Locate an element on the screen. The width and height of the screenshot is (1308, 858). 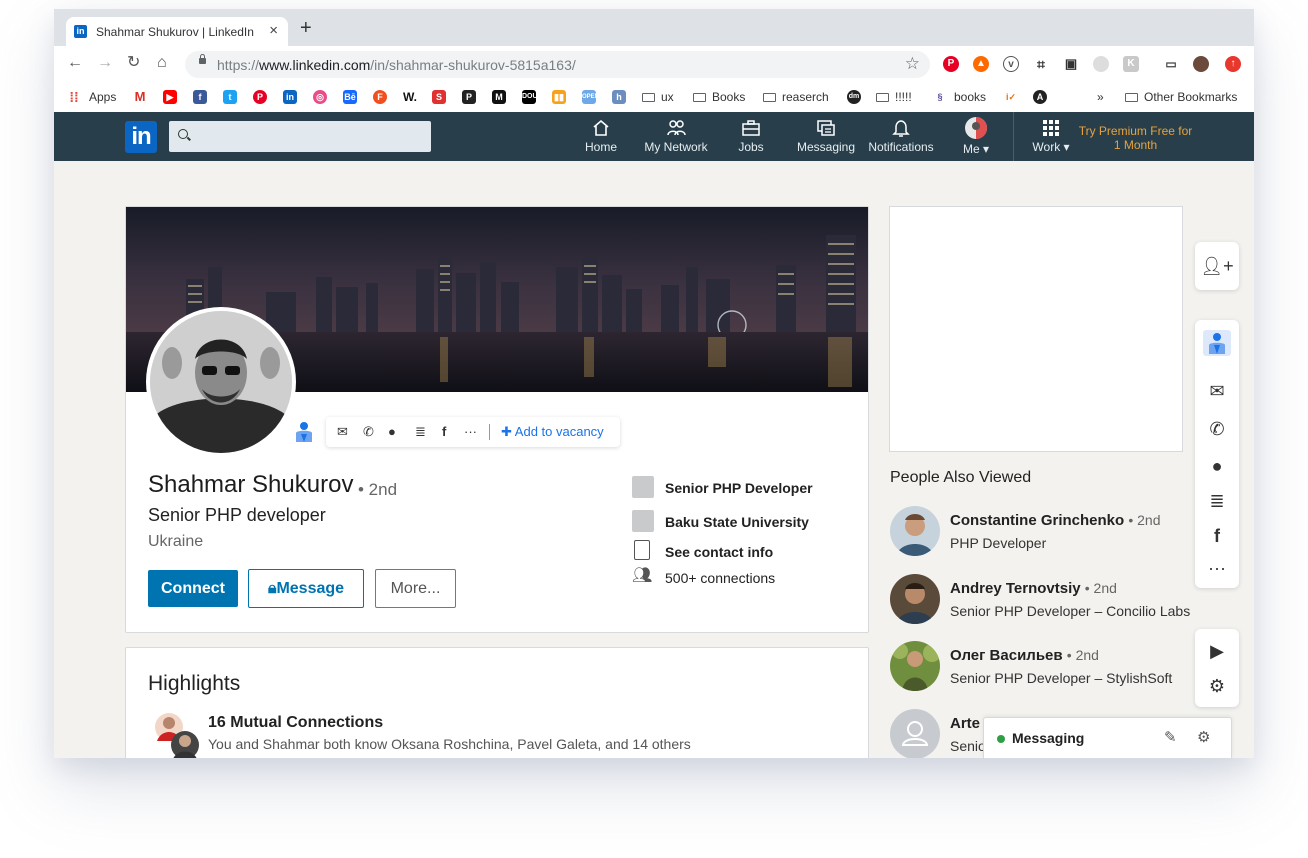
bookmarks-overflow: » is located at coordinates (1100, 97).